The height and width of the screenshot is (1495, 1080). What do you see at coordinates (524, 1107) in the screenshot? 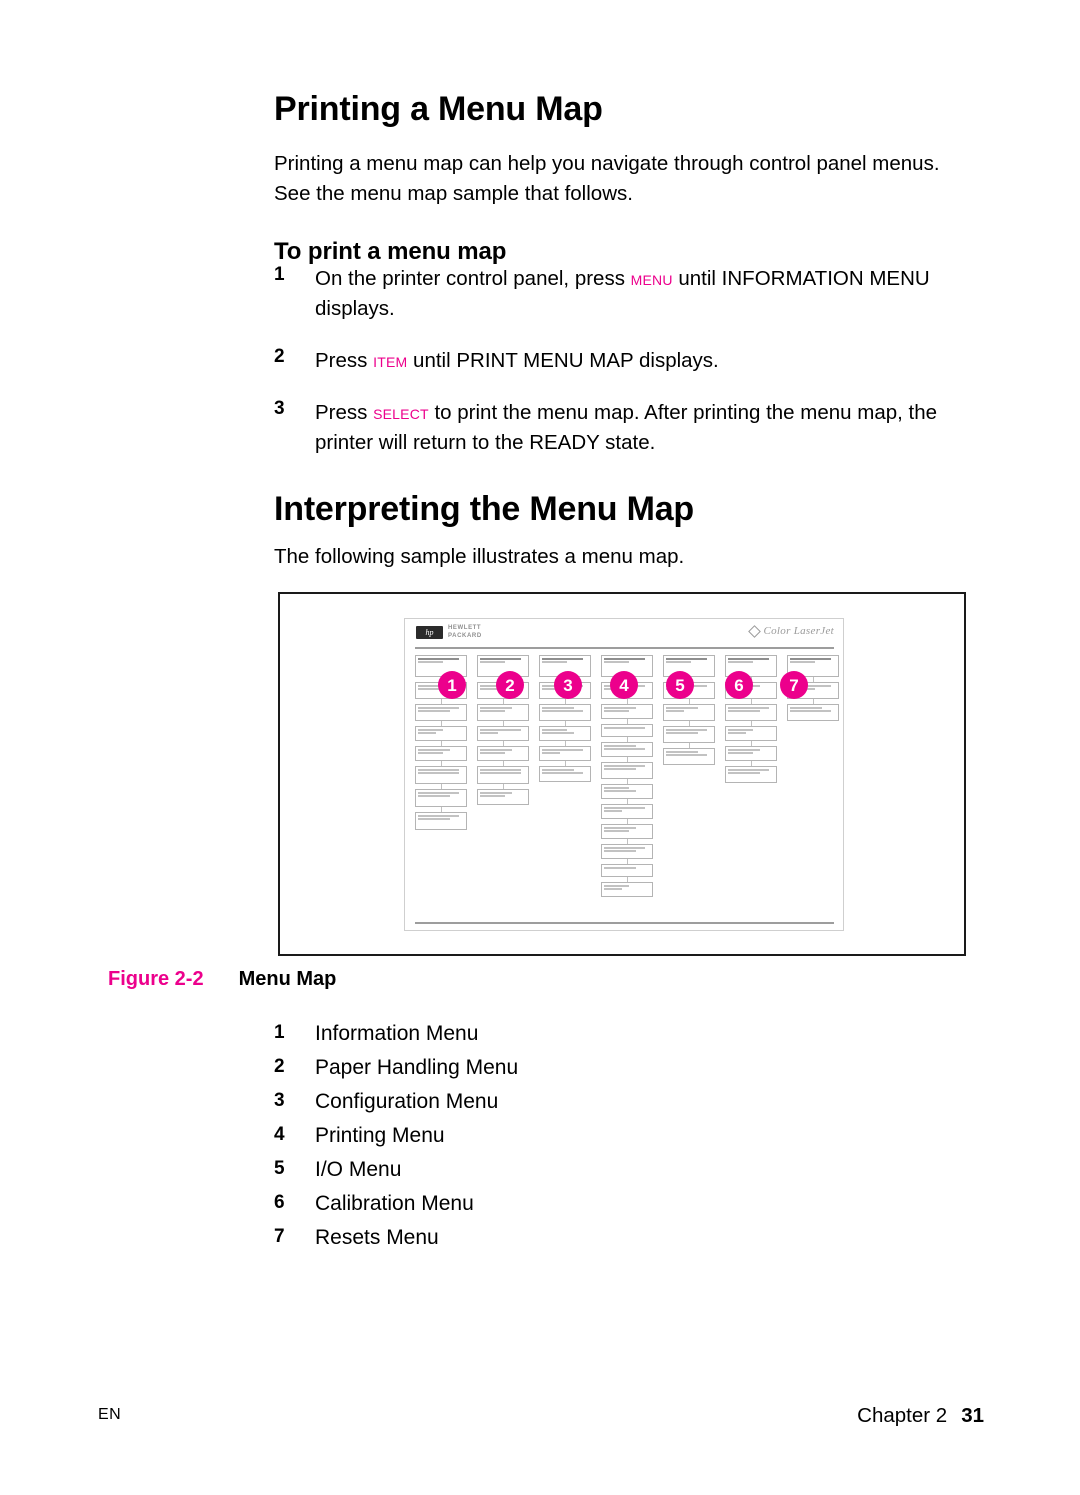
I see `legend-item: 3 Configuration Menu` at bounding box center [524, 1107].